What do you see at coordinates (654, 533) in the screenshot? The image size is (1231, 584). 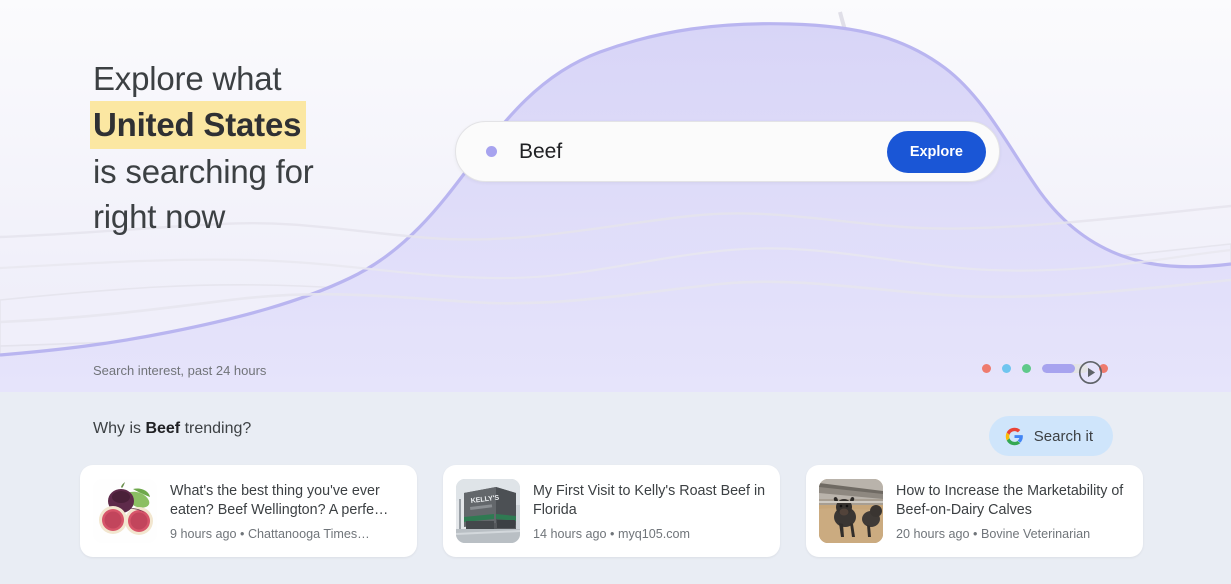 I see `article-source: myq105.com` at bounding box center [654, 533].